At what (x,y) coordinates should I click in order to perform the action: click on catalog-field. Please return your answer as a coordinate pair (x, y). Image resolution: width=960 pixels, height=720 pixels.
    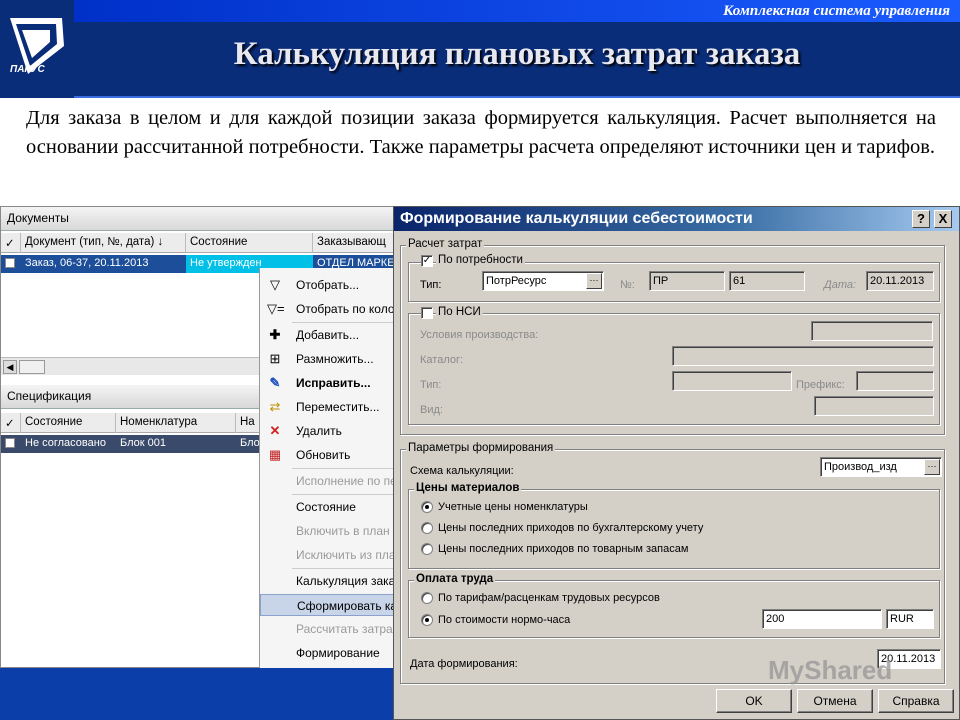
    Looking at the image, I should click on (803, 356).